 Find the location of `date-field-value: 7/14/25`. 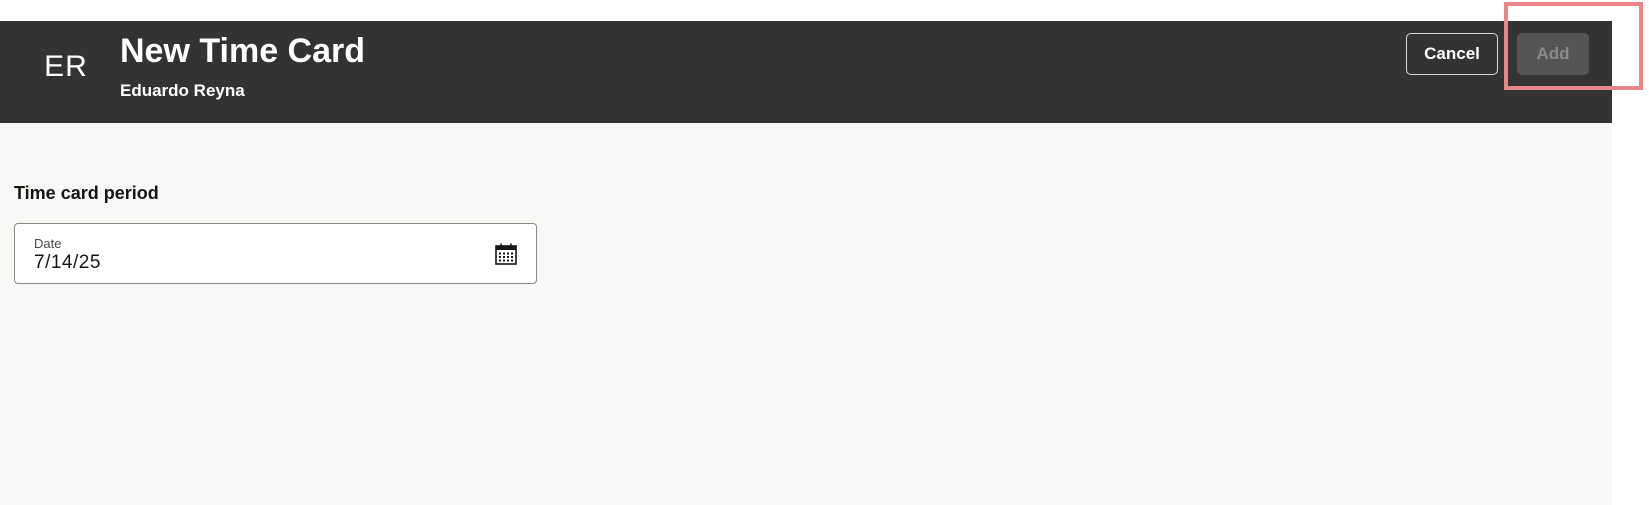

date-field-value: 7/14/25 is located at coordinates (67, 263).